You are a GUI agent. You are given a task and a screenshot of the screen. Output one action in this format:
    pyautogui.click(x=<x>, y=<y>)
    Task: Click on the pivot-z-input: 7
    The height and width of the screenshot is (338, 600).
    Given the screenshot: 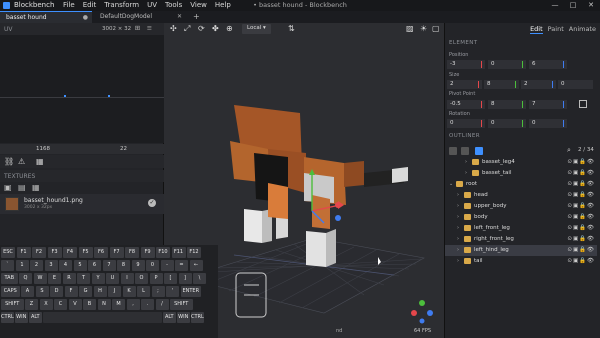 What is the action you would take?
    pyautogui.click(x=548, y=104)
    